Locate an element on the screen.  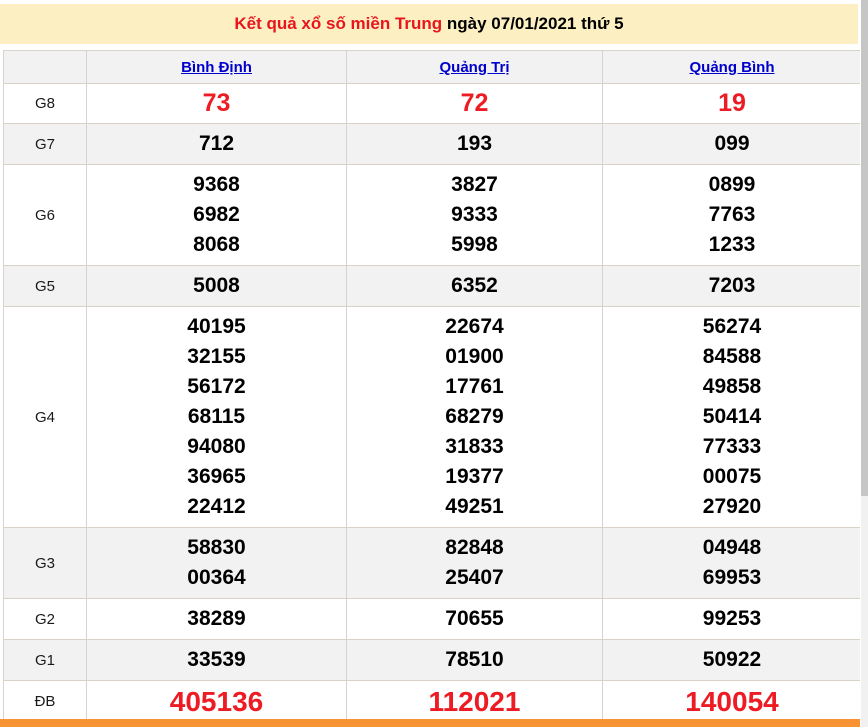
result-number: 36965 is located at coordinates (216, 476).